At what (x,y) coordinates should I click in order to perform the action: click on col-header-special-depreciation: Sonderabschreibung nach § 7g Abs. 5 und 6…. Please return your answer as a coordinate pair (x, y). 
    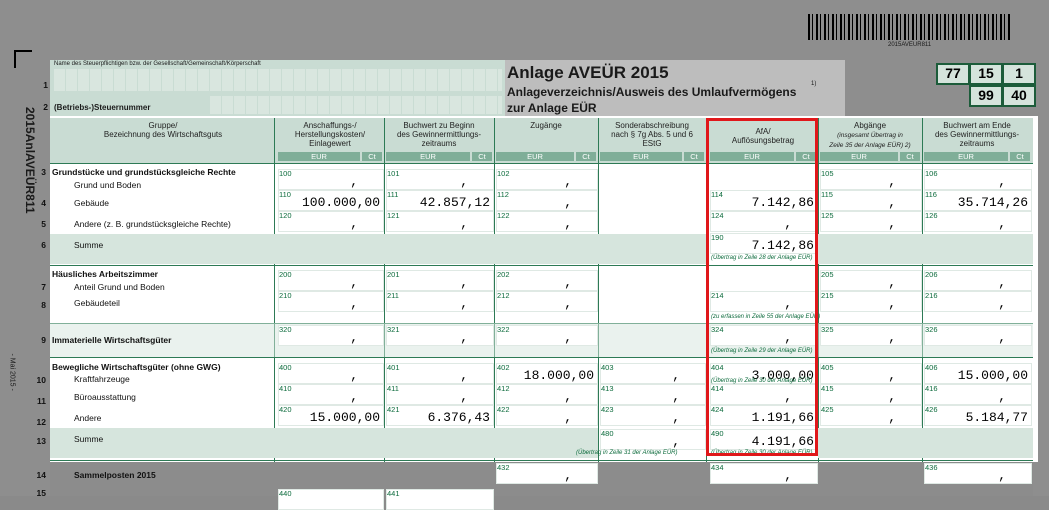
    Looking at the image, I should click on (652, 134).